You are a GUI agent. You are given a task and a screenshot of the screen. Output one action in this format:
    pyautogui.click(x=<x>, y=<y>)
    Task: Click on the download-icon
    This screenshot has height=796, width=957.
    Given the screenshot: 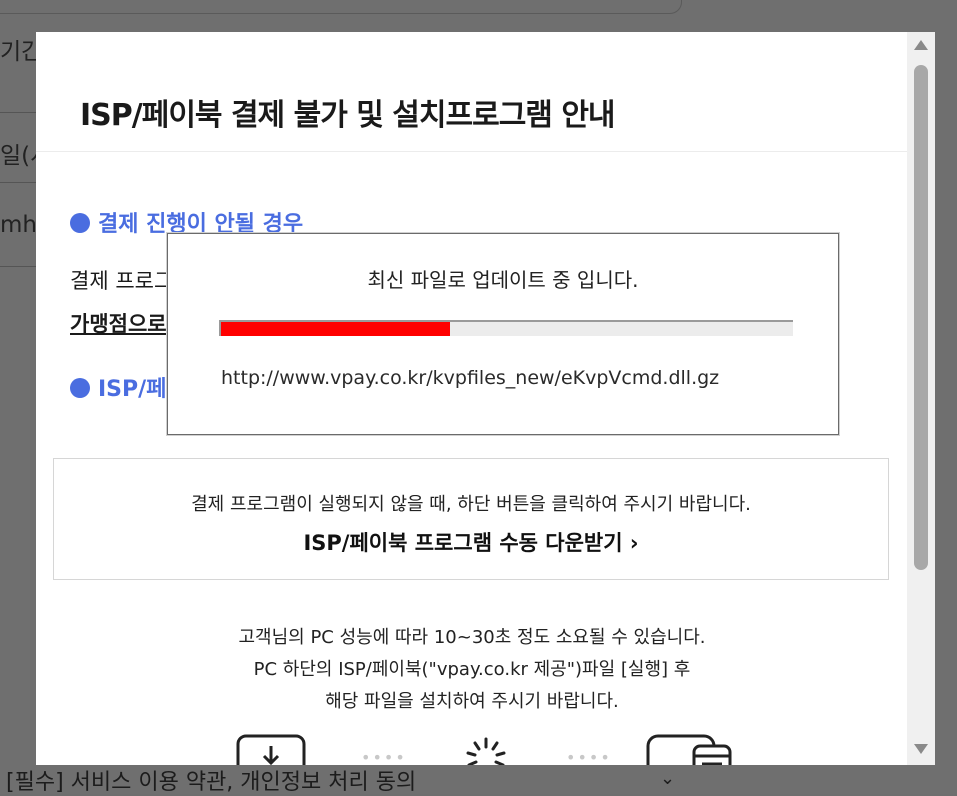 What is the action you would take?
    pyautogui.click(x=271, y=749)
    